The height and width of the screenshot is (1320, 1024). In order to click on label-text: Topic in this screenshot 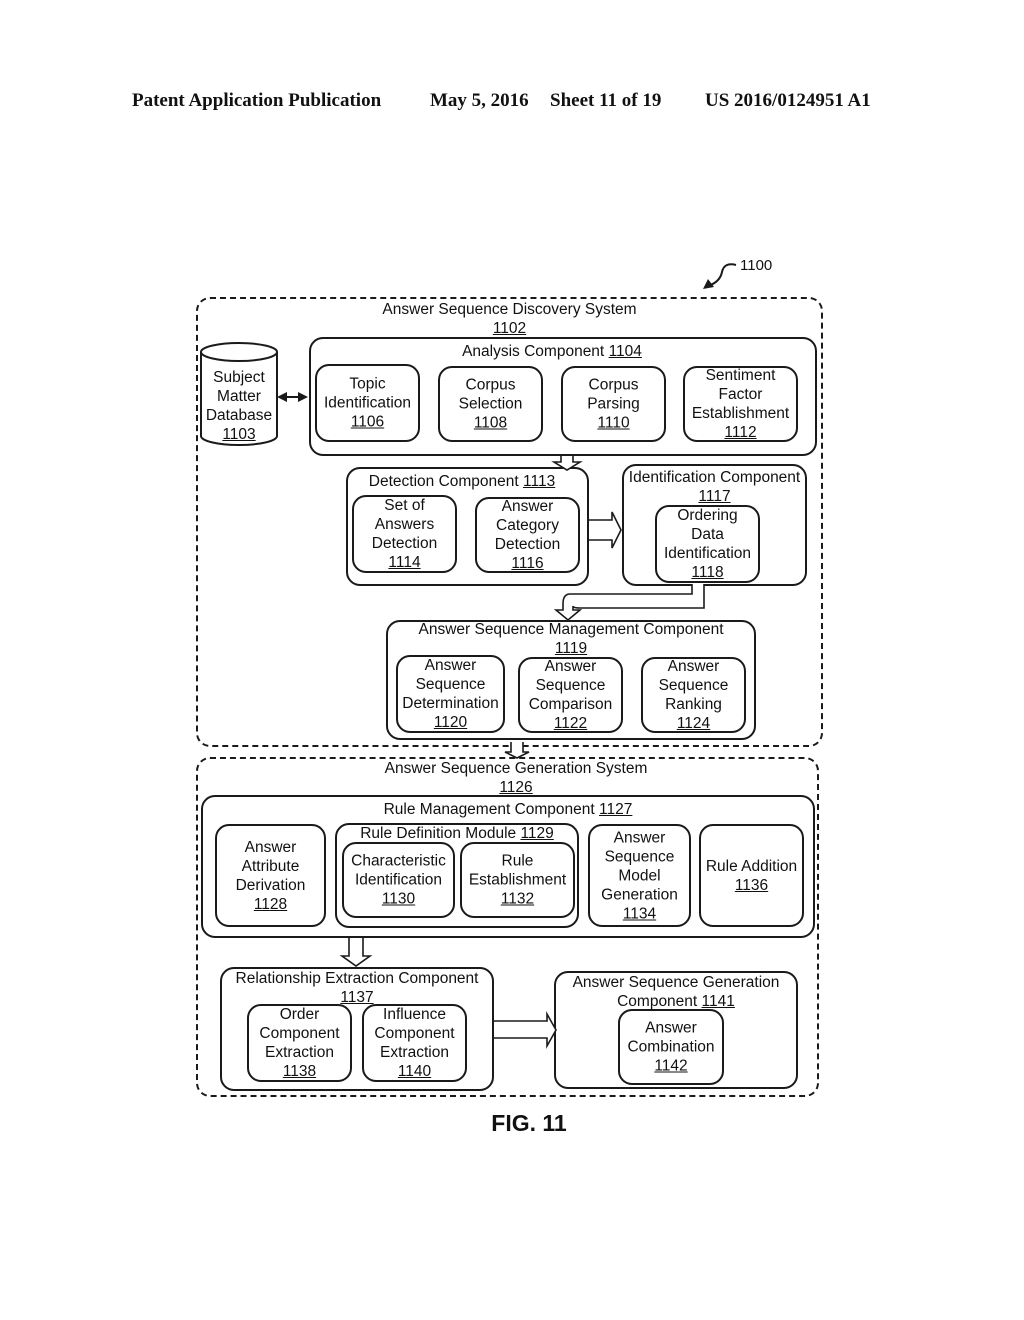, I will do `click(367, 384)`.